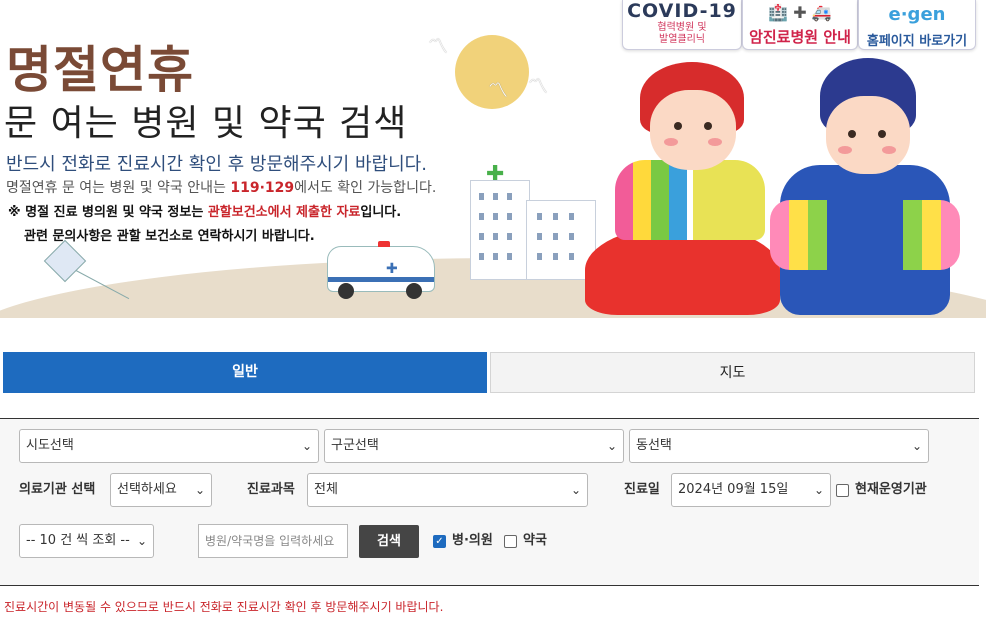 The height and width of the screenshot is (622, 986). What do you see at coordinates (654, 445) in the screenshot?
I see `dong-select-value: 동선택` at bounding box center [654, 445].